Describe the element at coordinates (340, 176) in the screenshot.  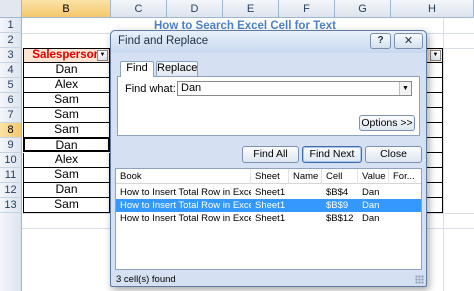
I see `results-col-cell: Cell` at that location.